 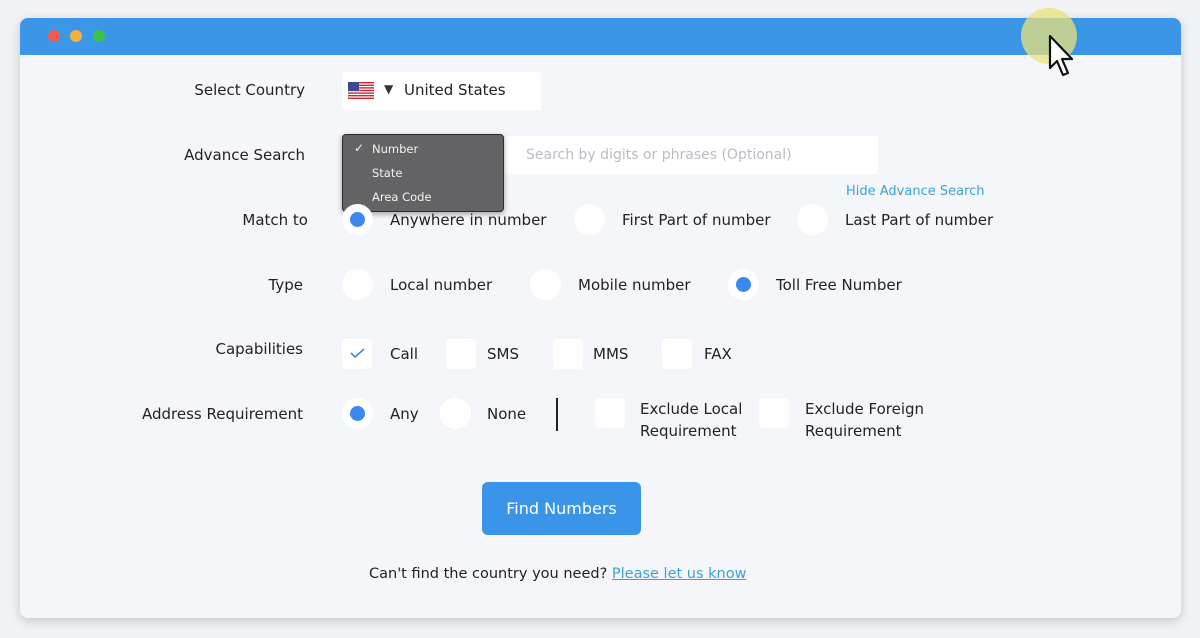 I want to click on dropdown-option-number: Number, so click(x=395, y=149).